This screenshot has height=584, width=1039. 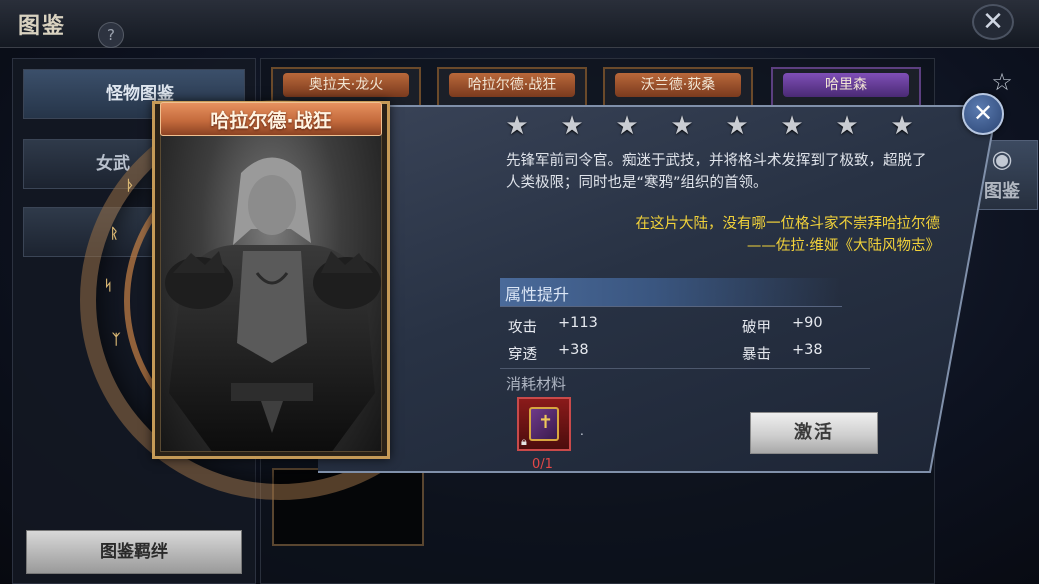 I want to click on attr-value: +90, so click(x=807, y=323).